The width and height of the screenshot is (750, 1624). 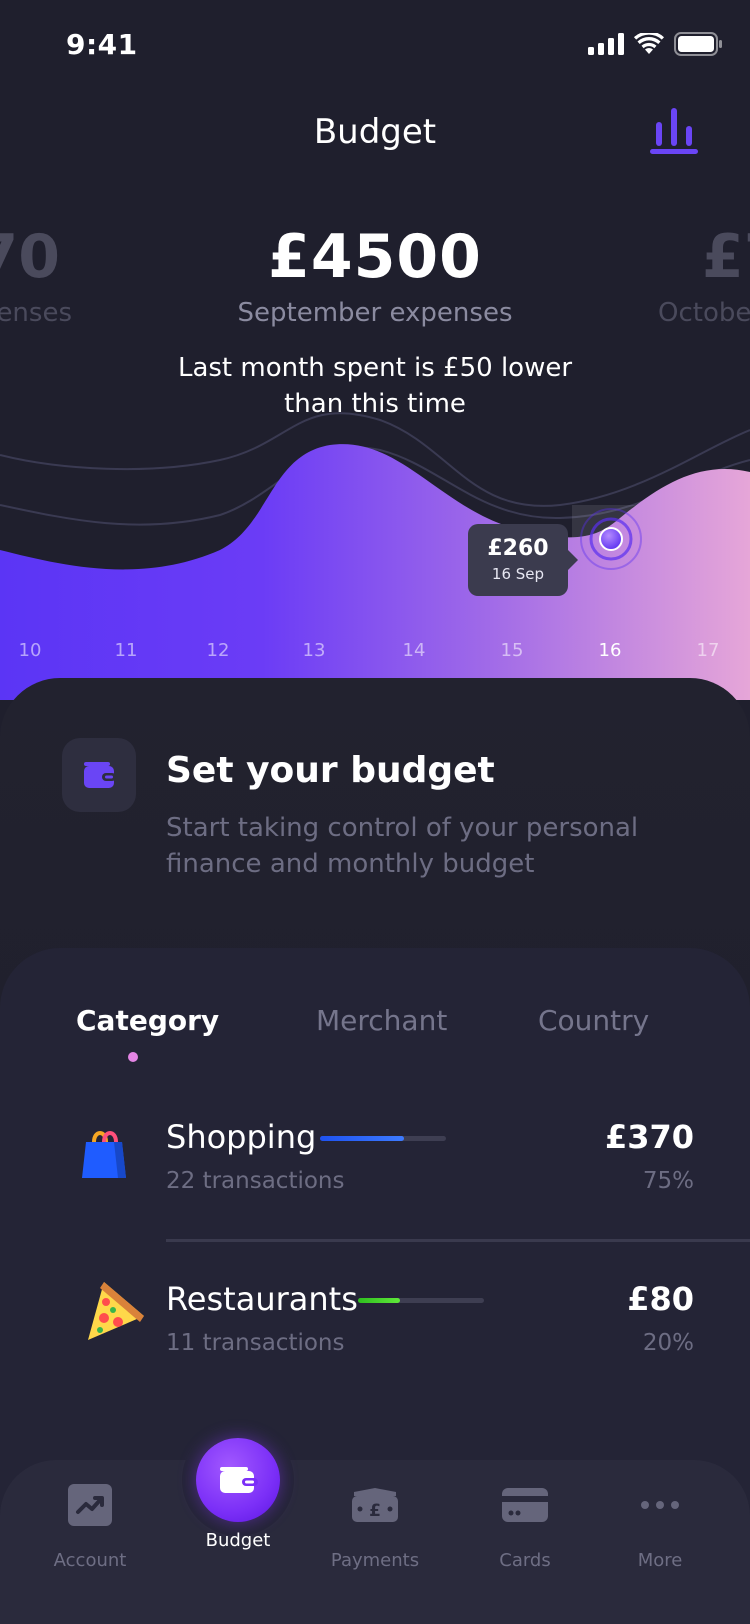 I want to click on nav-more: More, so click(x=660, y=1525).